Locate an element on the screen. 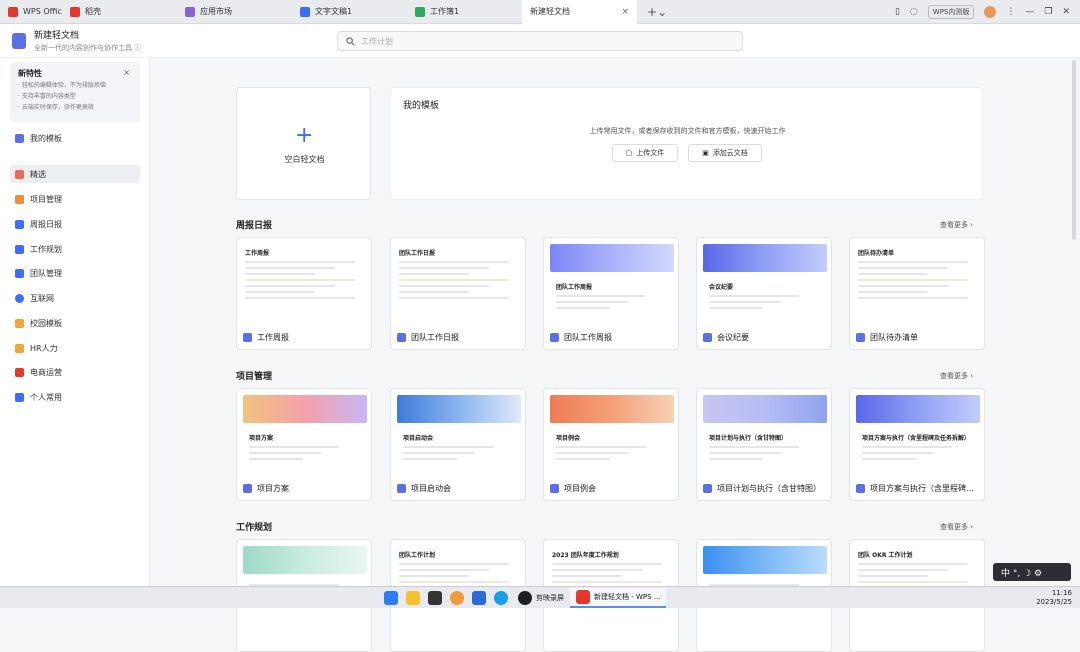 This screenshot has height=652, width=1080. sidebar-item-work-plan: 工作规划 is located at coordinates (75, 249).